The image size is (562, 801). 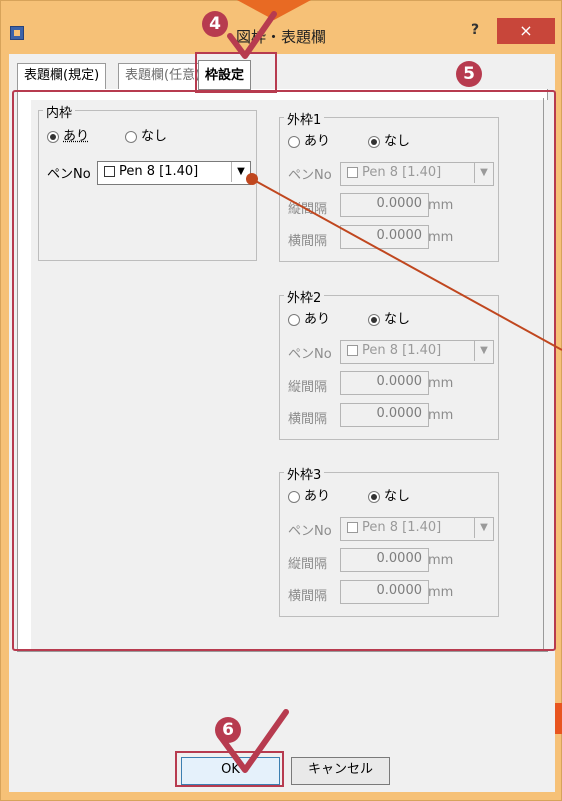 I want to click on step-6-badge: 6, so click(x=228, y=730).